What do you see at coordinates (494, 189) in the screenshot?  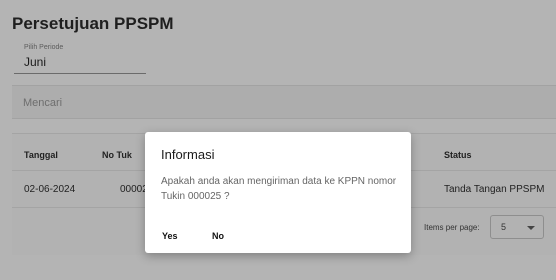 I see `cell-status: Tanda Tangan PPSPM` at bounding box center [494, 189].